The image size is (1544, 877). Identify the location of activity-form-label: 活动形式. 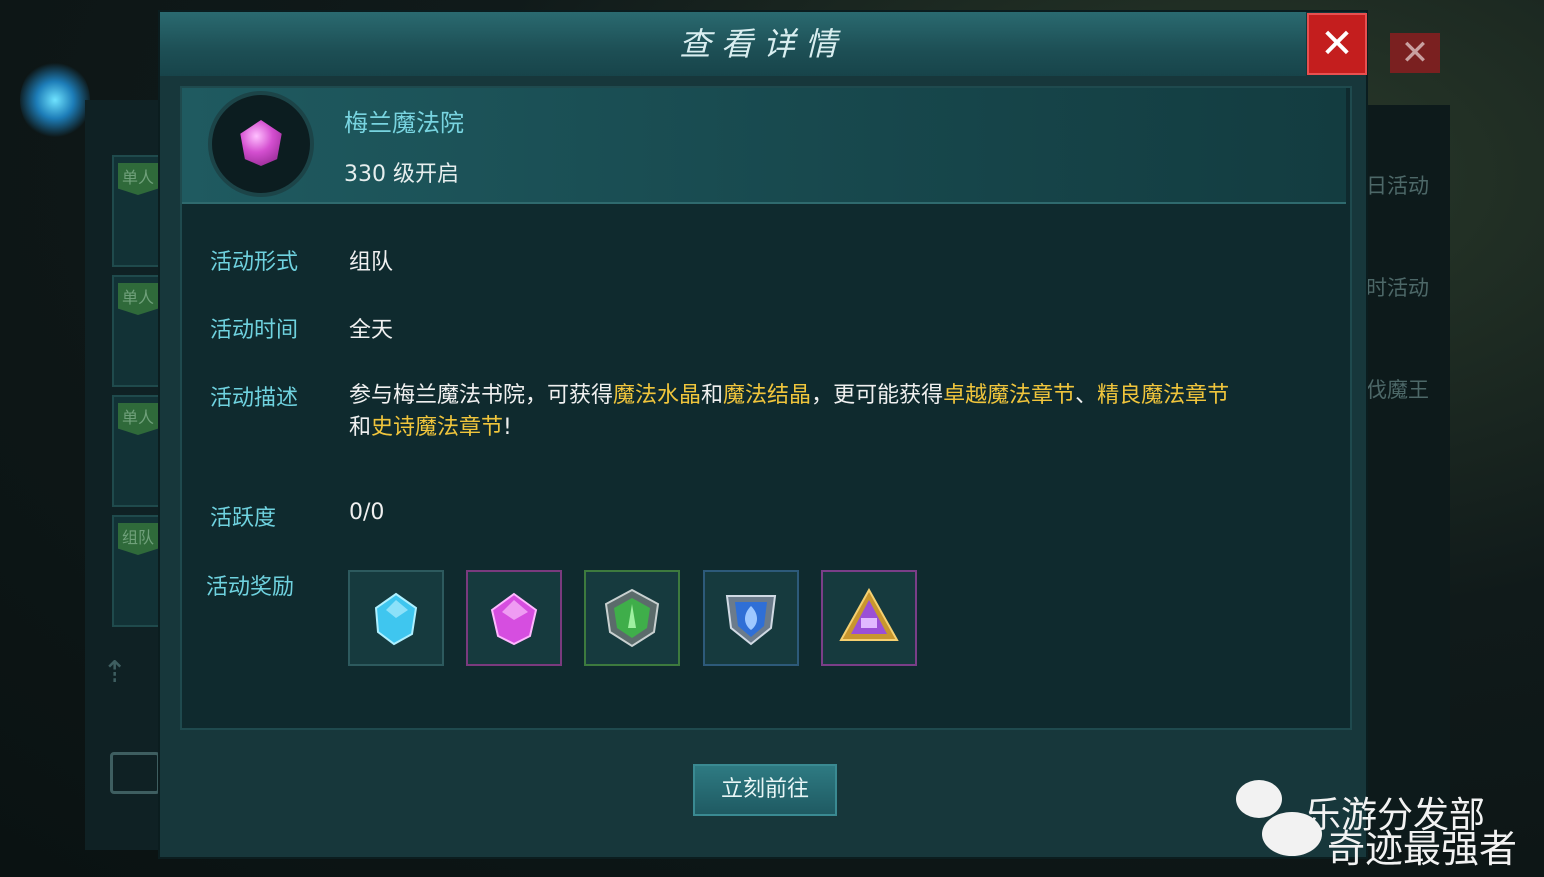
(254, 262).